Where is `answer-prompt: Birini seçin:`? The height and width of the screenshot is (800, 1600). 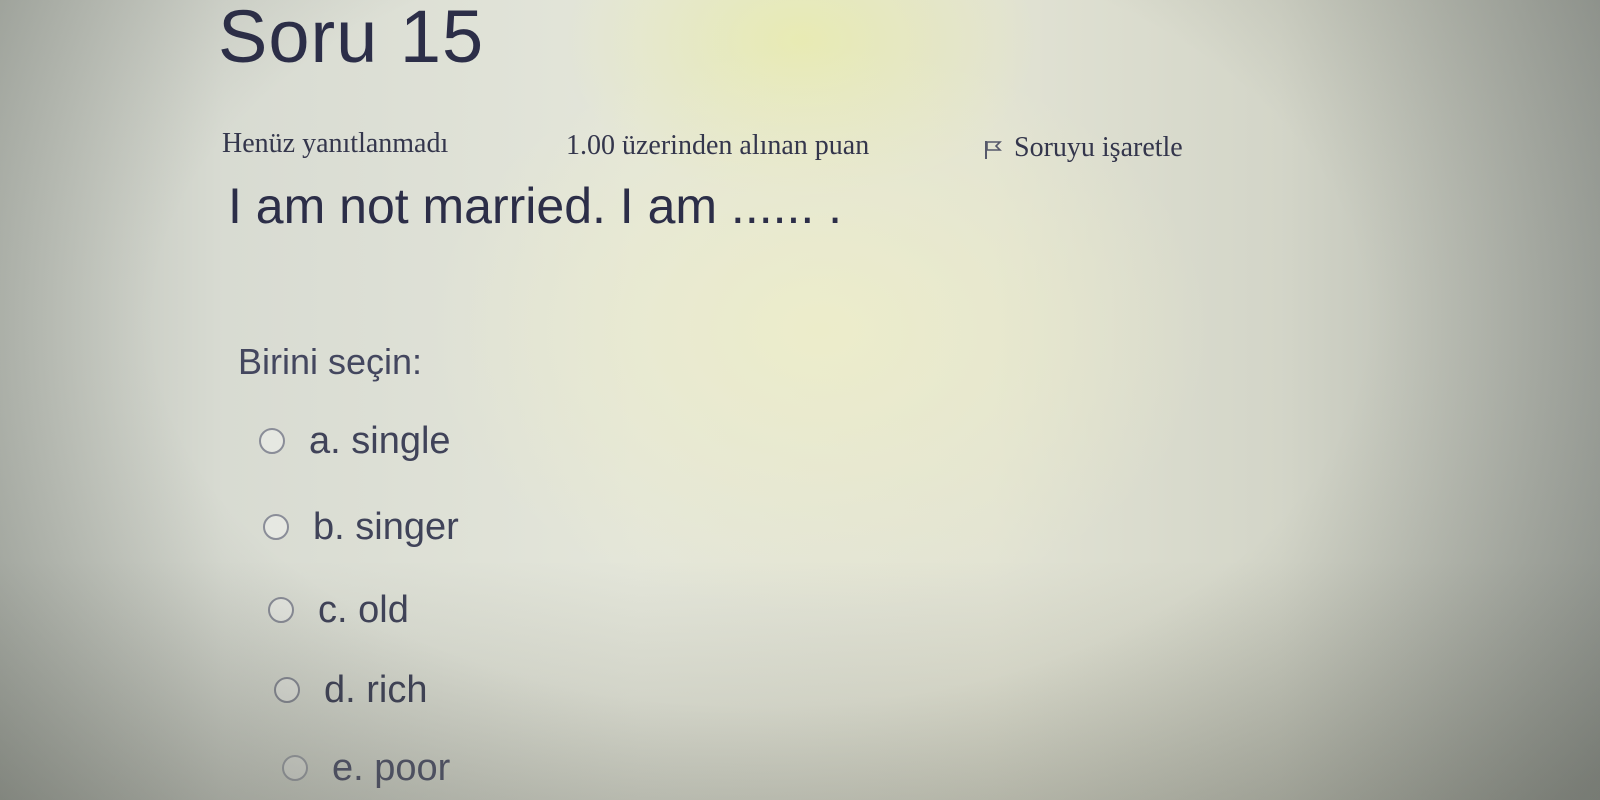 answer-prompt: Birini seçin: is located at coordinates (330, 361).